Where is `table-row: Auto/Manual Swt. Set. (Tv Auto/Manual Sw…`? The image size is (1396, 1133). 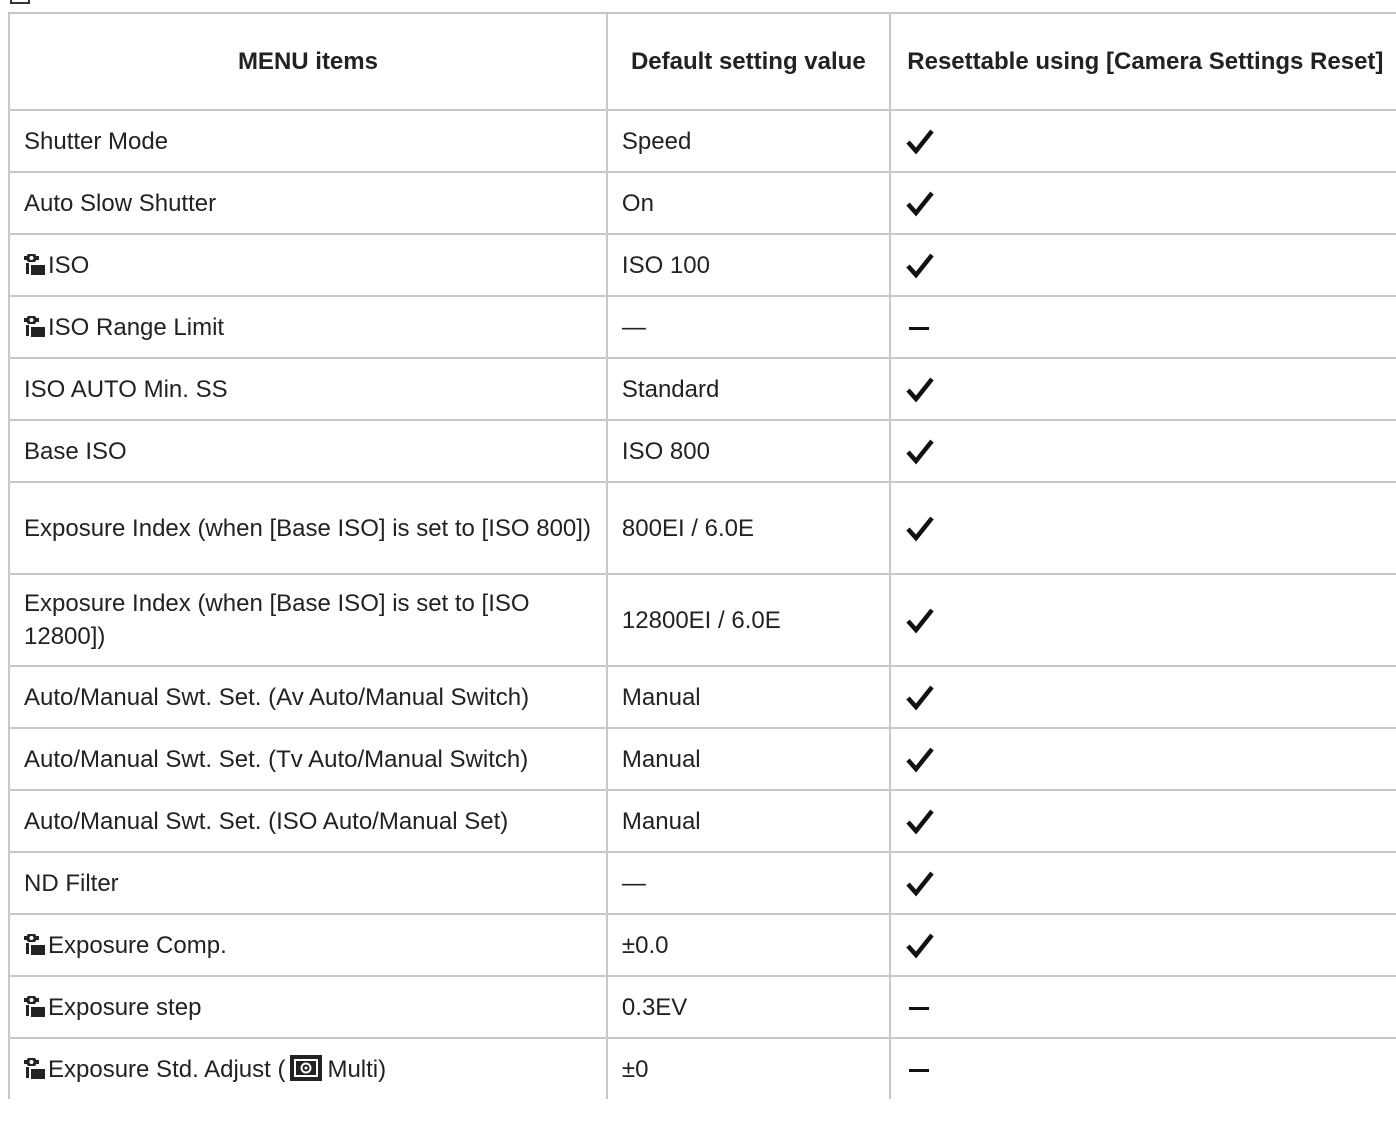
table-row: Auto/Manual Swt. Set. (Tv Auto/Manual Sw… is located at coordinates (702, 759).